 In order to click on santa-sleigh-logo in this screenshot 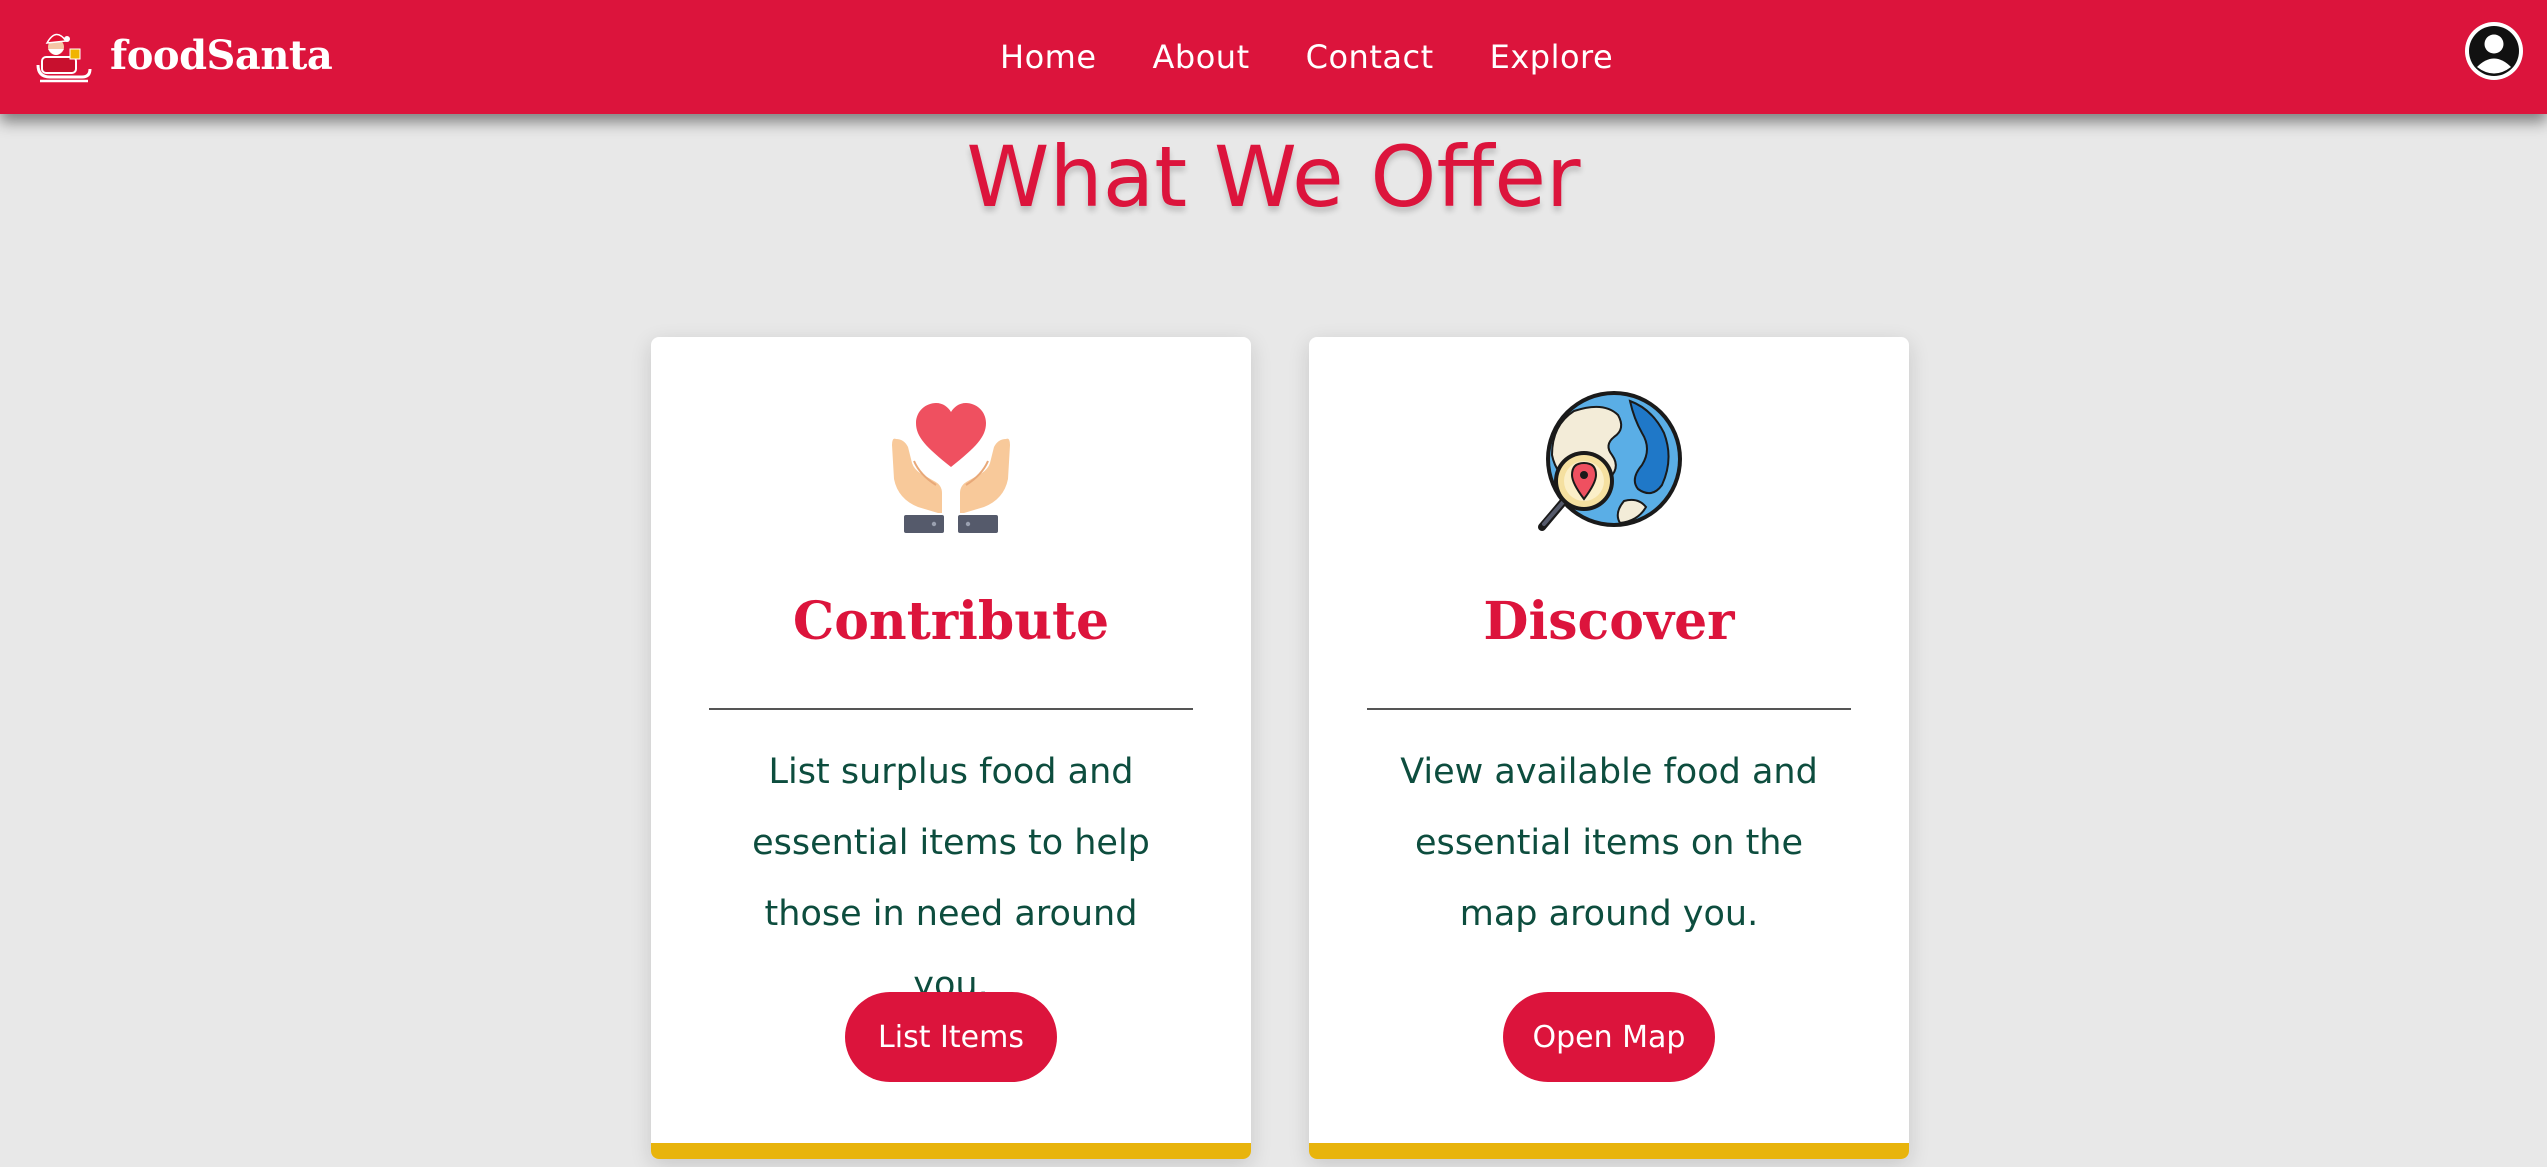, I will do `click(64, 58)`.